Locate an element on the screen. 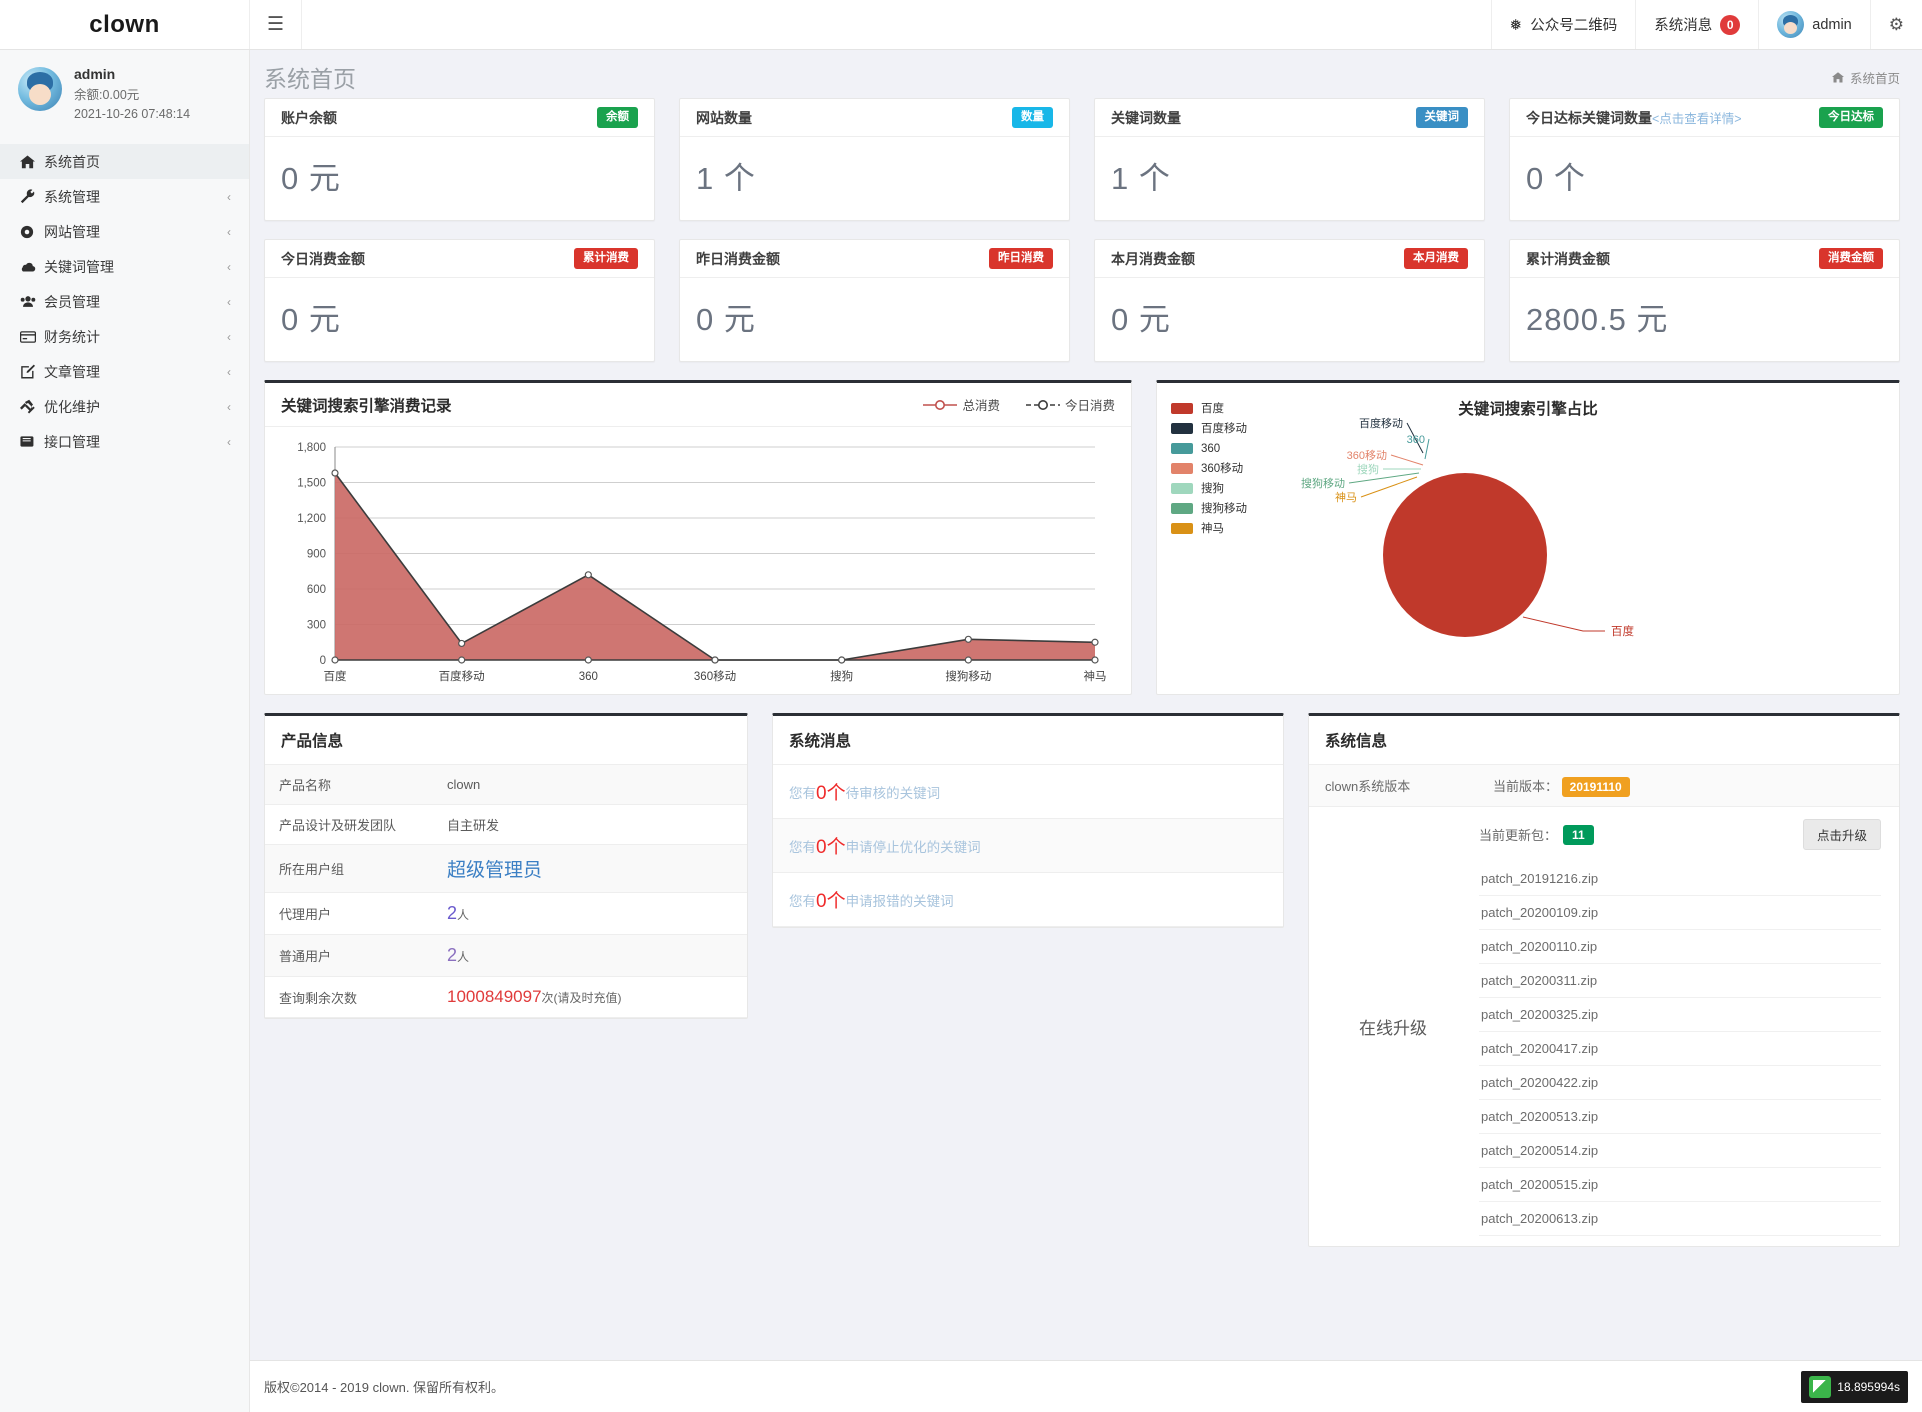 This screenshot has height=1412, width=1922. message-count: 0 is located at coordinates (821, 901).